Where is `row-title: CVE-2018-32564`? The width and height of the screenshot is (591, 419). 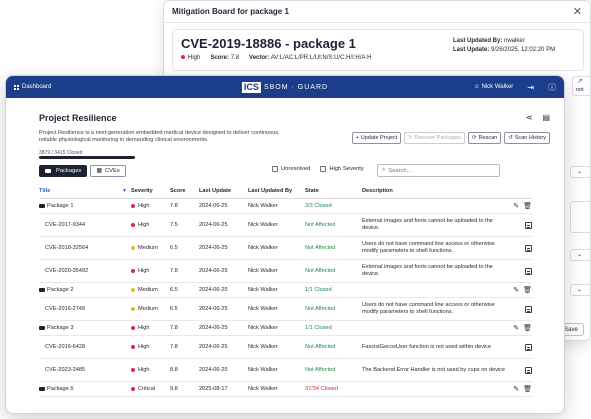
row-title: CVE-2018-32564 is located at coordinates (67, 248).